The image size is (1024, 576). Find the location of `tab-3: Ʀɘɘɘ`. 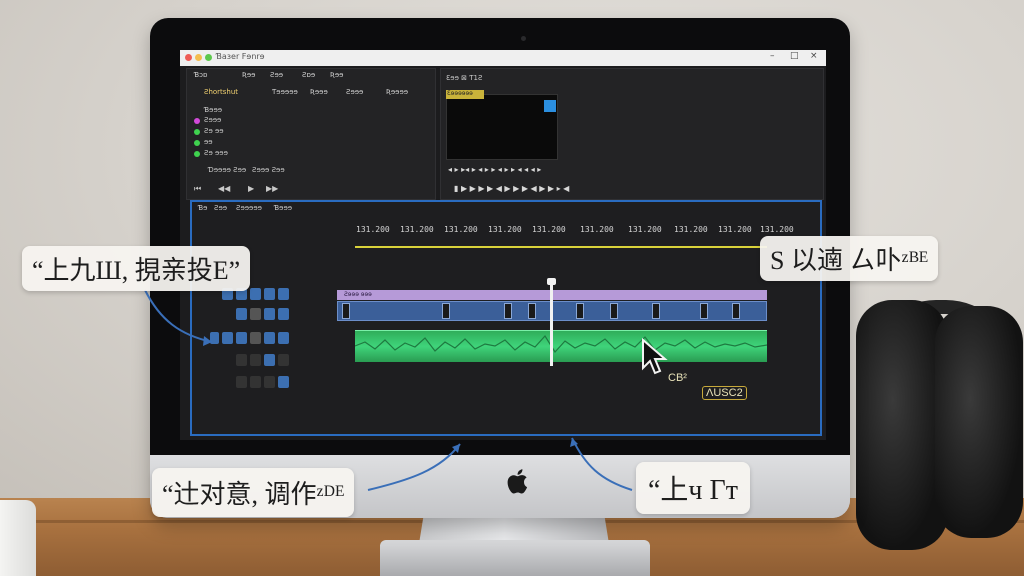

tab-3: Ʀɘɘɘ is located at coordinates (319, 92).